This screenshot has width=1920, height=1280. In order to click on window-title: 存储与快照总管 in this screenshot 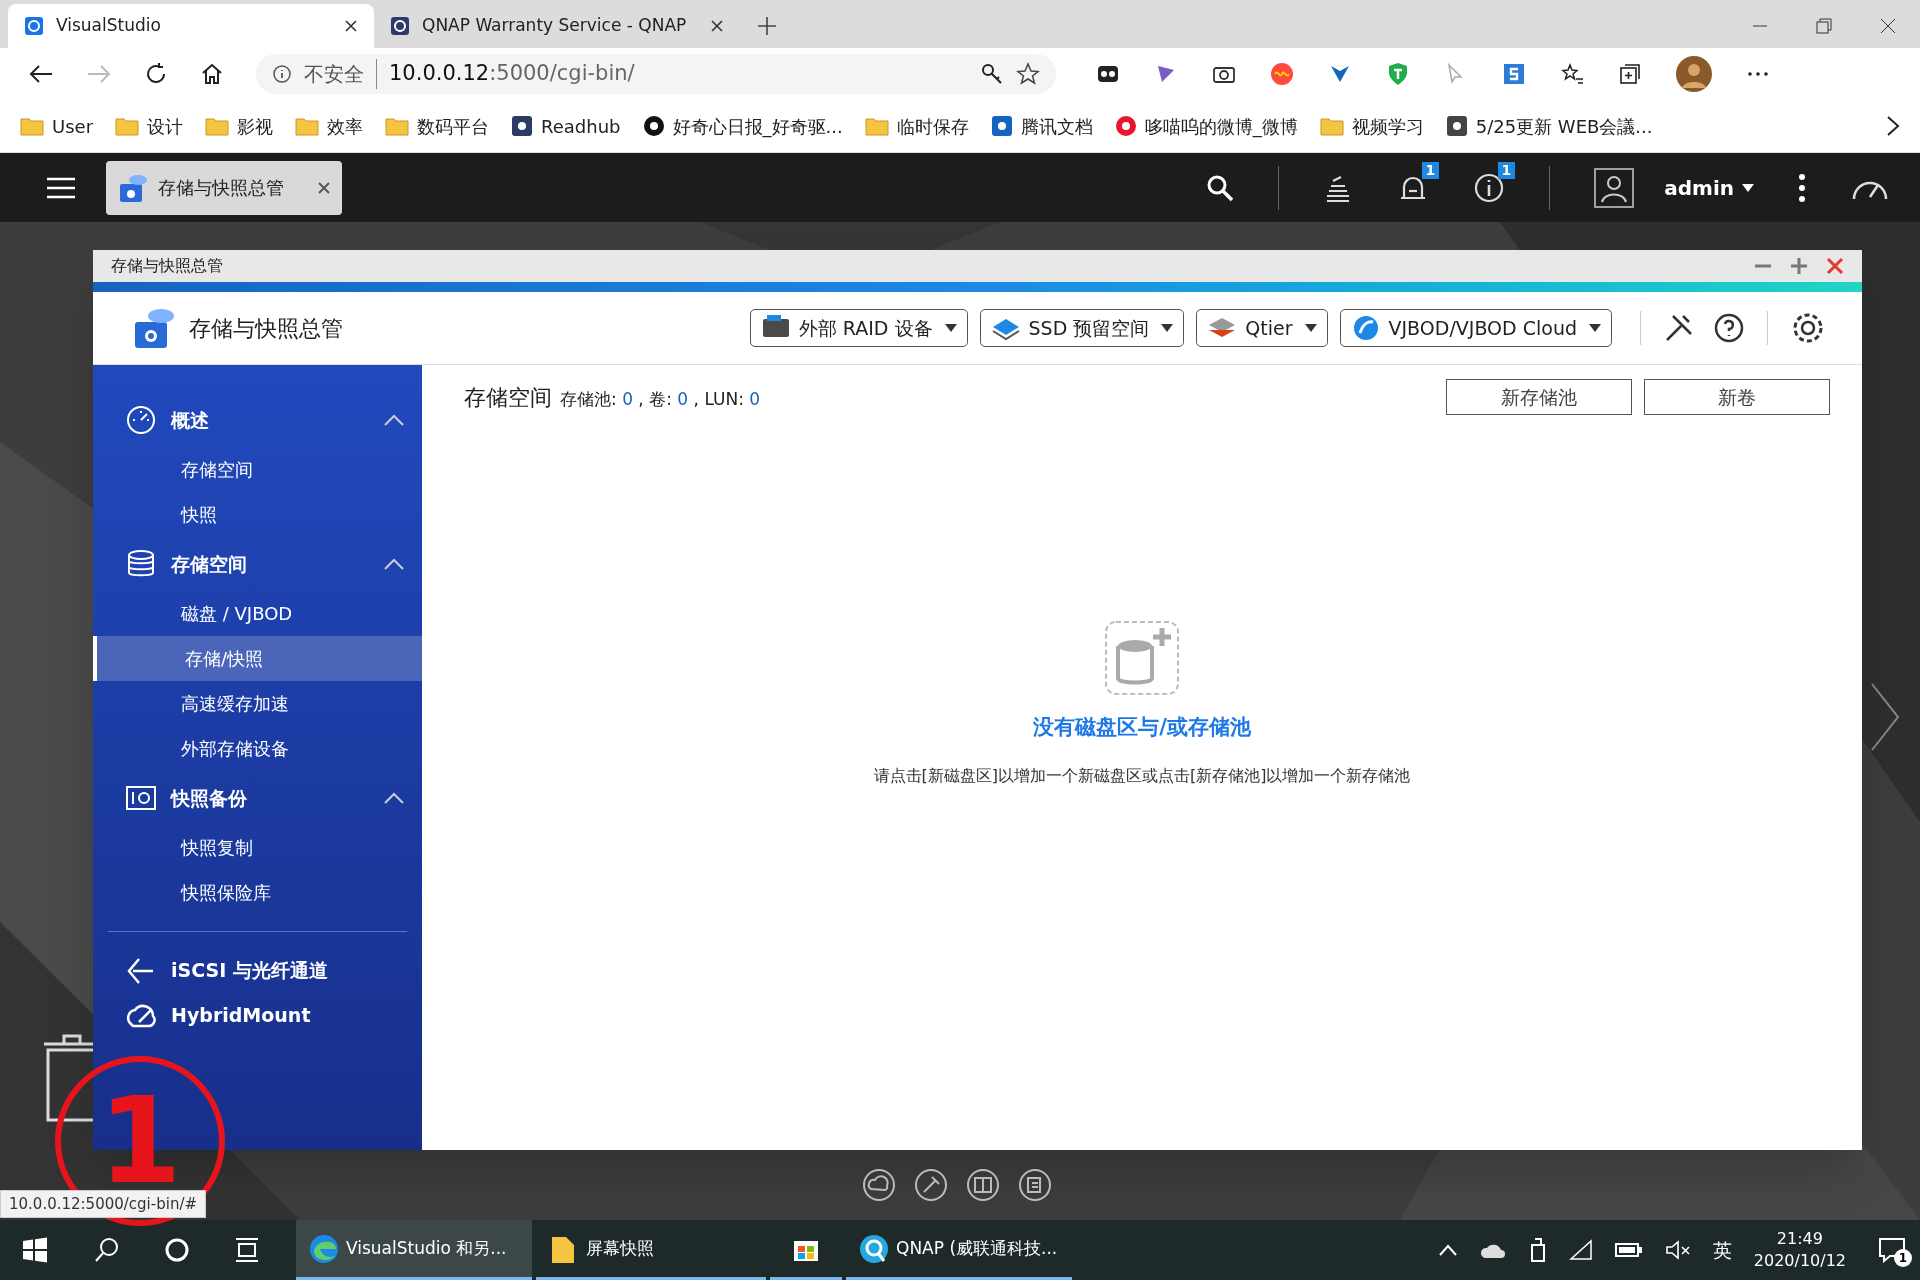, I will do `click(167, 266)`.